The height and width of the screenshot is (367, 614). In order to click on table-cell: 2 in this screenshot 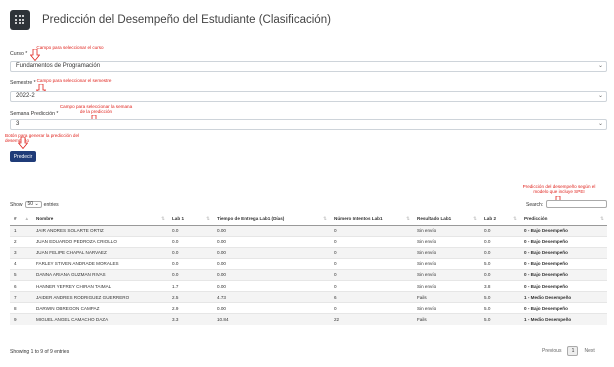, I will do `click(21, 241)`.